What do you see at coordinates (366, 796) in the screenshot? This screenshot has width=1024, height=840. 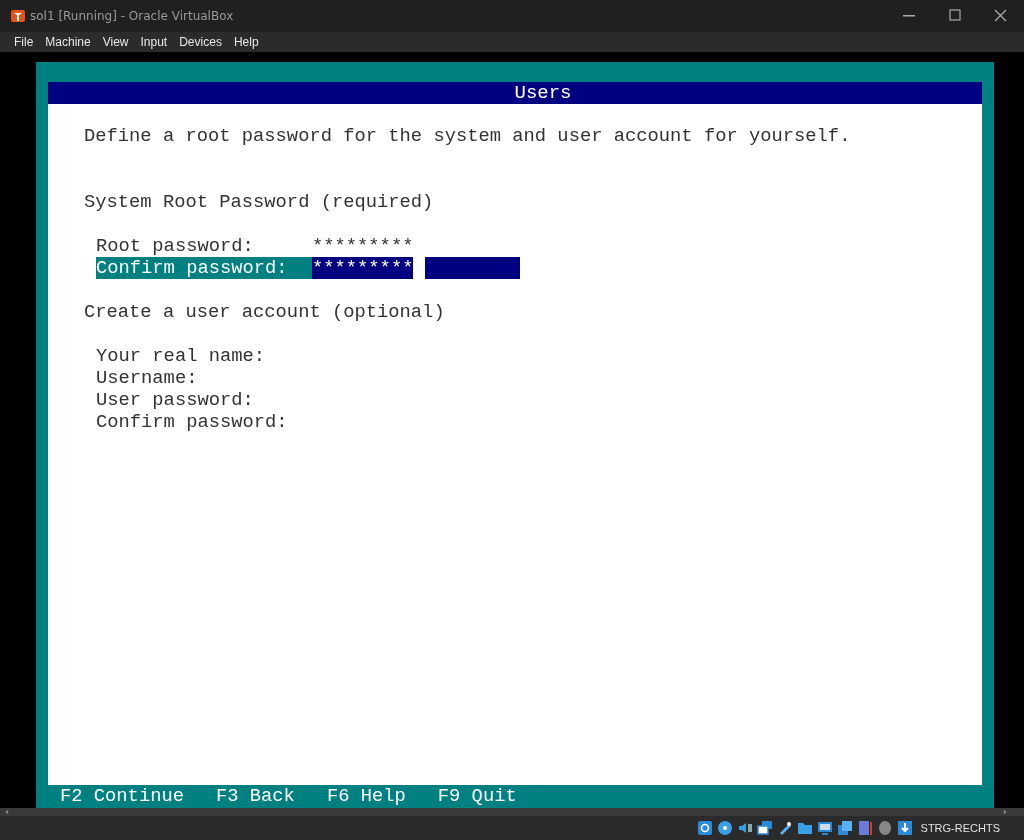 I see `function-key-hint: F6 Help` at bounding box center [366, 796].